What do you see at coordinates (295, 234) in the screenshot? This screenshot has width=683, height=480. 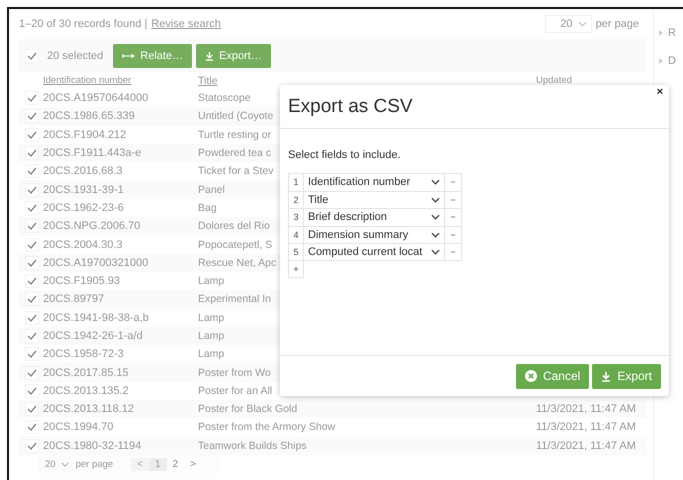 I see `field-number: 4` at bounding box center [295, 234].